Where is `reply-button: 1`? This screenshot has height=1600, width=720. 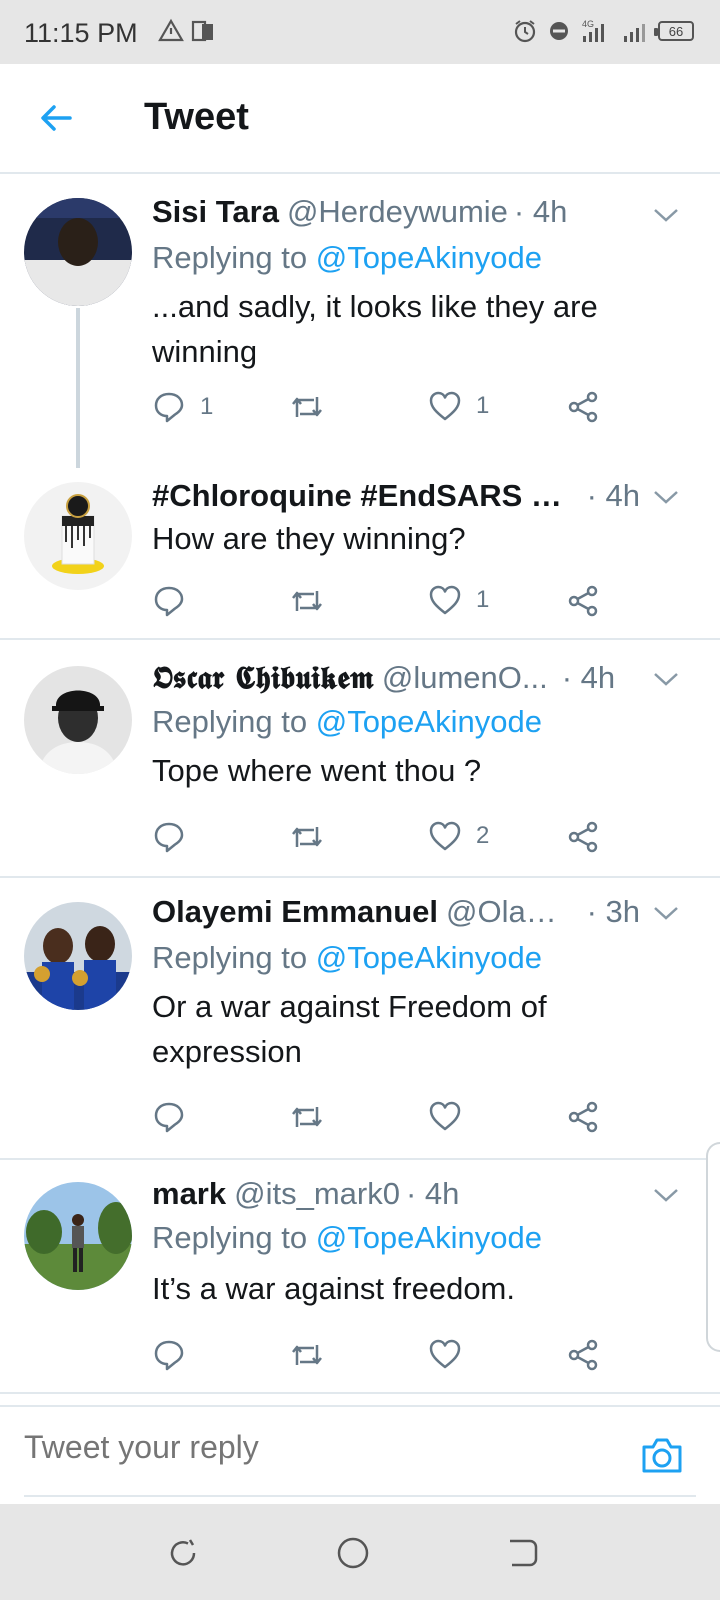 reply-button: 1 is located at coordinates (182, 407).